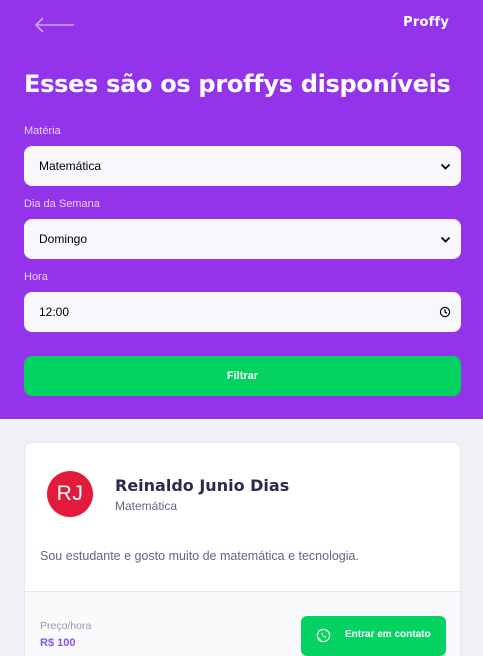 Image resolution: width=483 pixels, height=656 pixels. I want to click on teacher-name: Reinaldo Junio Dias, so click(202, 485).